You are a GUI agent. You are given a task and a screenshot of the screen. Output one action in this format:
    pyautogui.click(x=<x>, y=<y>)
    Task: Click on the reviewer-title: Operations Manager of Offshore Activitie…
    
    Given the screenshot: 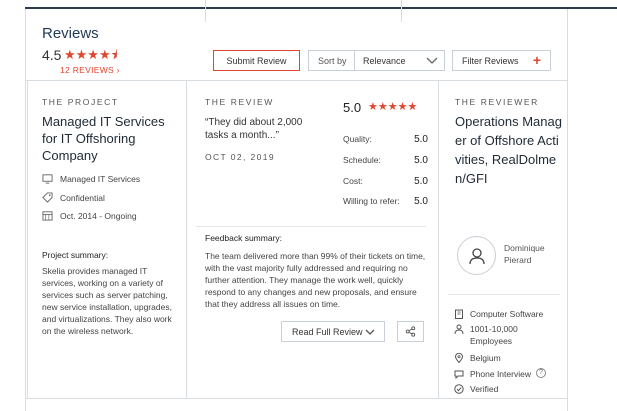 What is the action you would take?
    pyautogui.click(x=508, y=150)
    